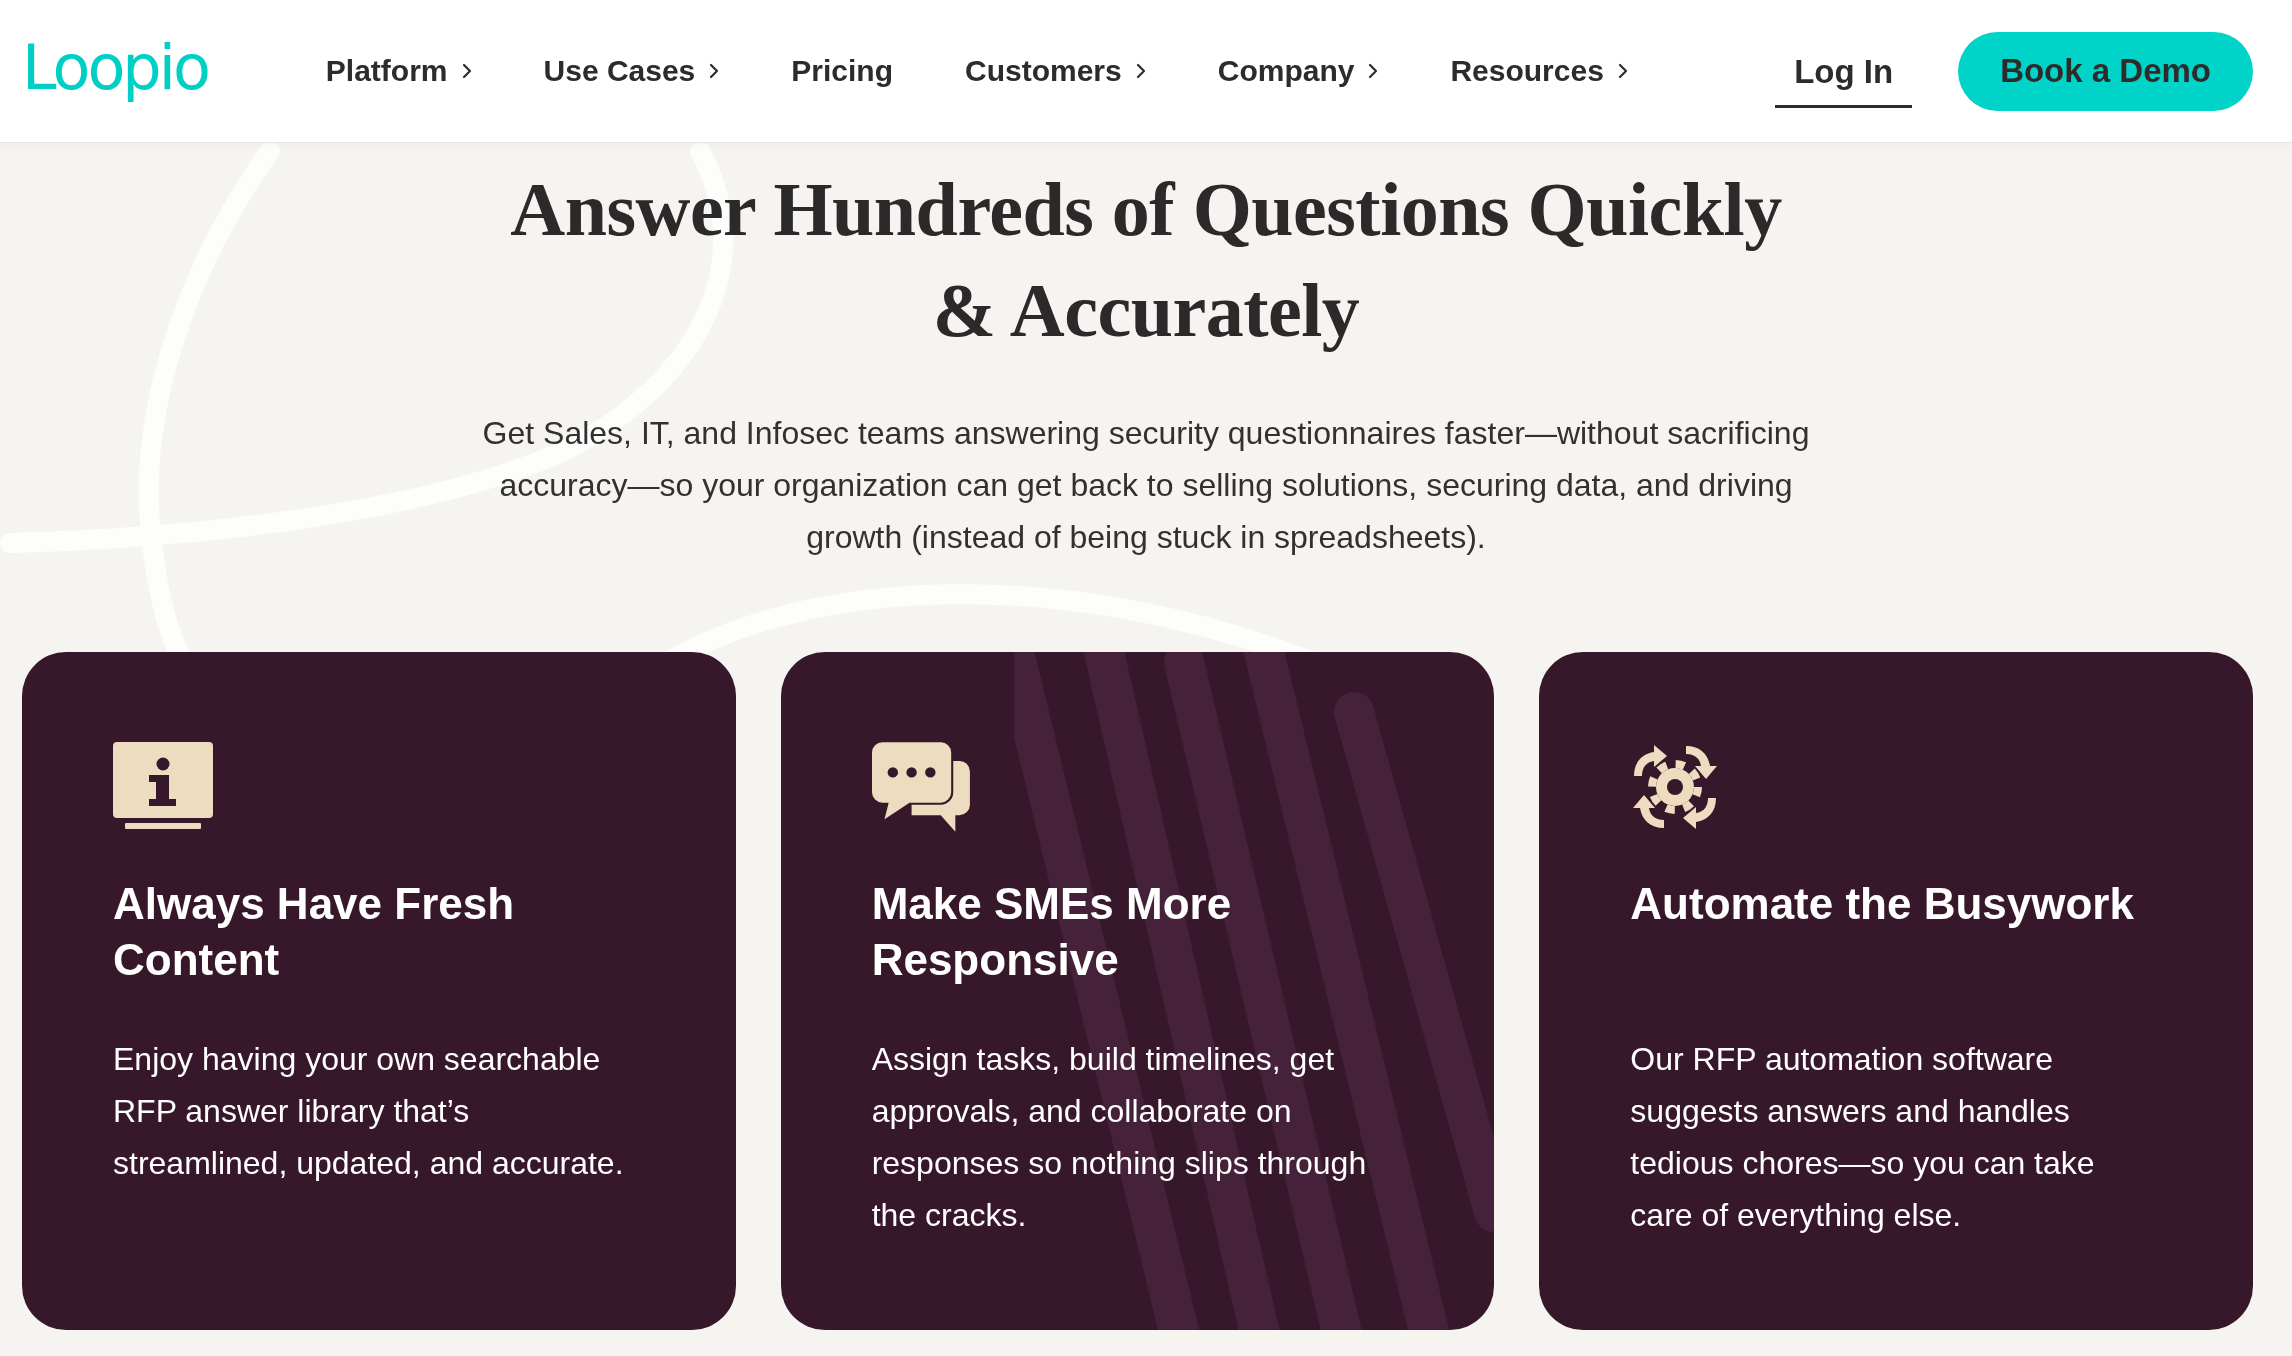 The height and width of the screenshot is (1356, 2292). What do you see at coordinates (1844, 73) in the screenshot?
I see `login-link: Log In` at bounding box center [1844, 73].